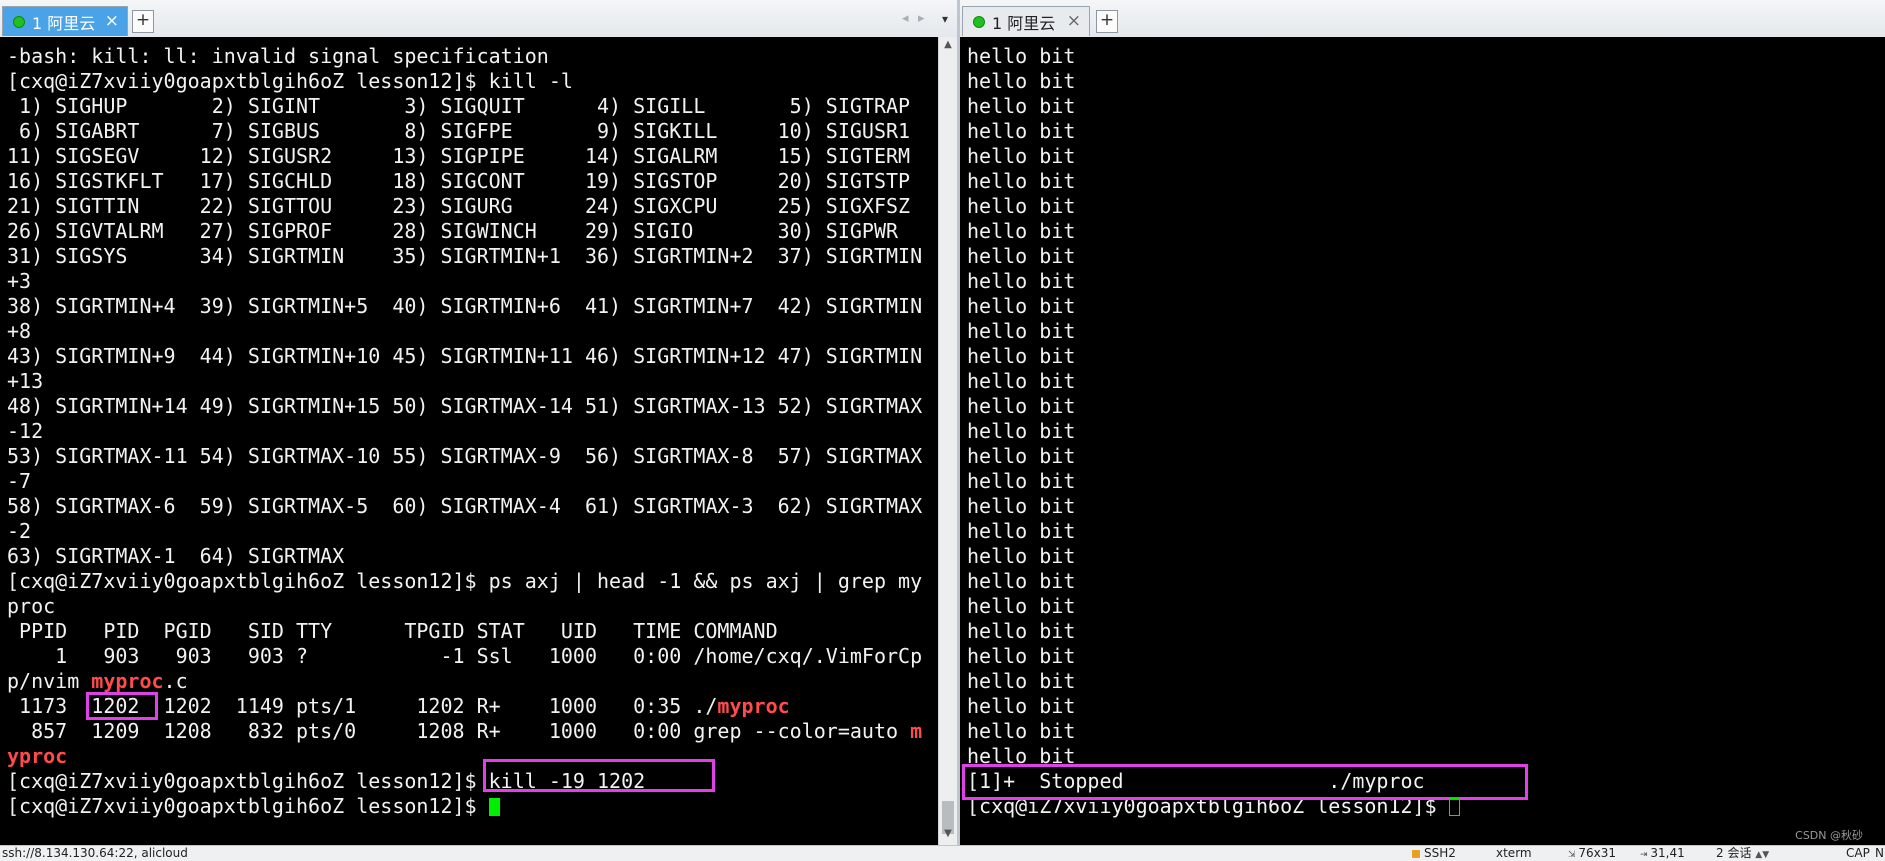 The height and width of the screenshot is (861, 1885). What do you see at coordinates (905, 18) in the screenshot?
I see `tab-scroll-left-icon: ◂` at bounding box center [905, 18].